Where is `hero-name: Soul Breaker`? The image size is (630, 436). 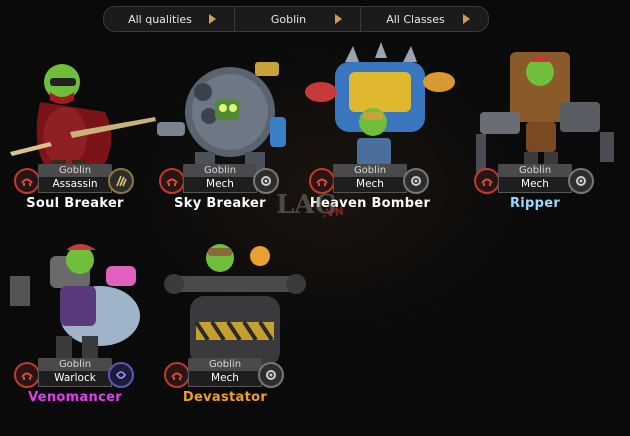 hero-name: Soul Breaker is located at coordinates (75, 203).